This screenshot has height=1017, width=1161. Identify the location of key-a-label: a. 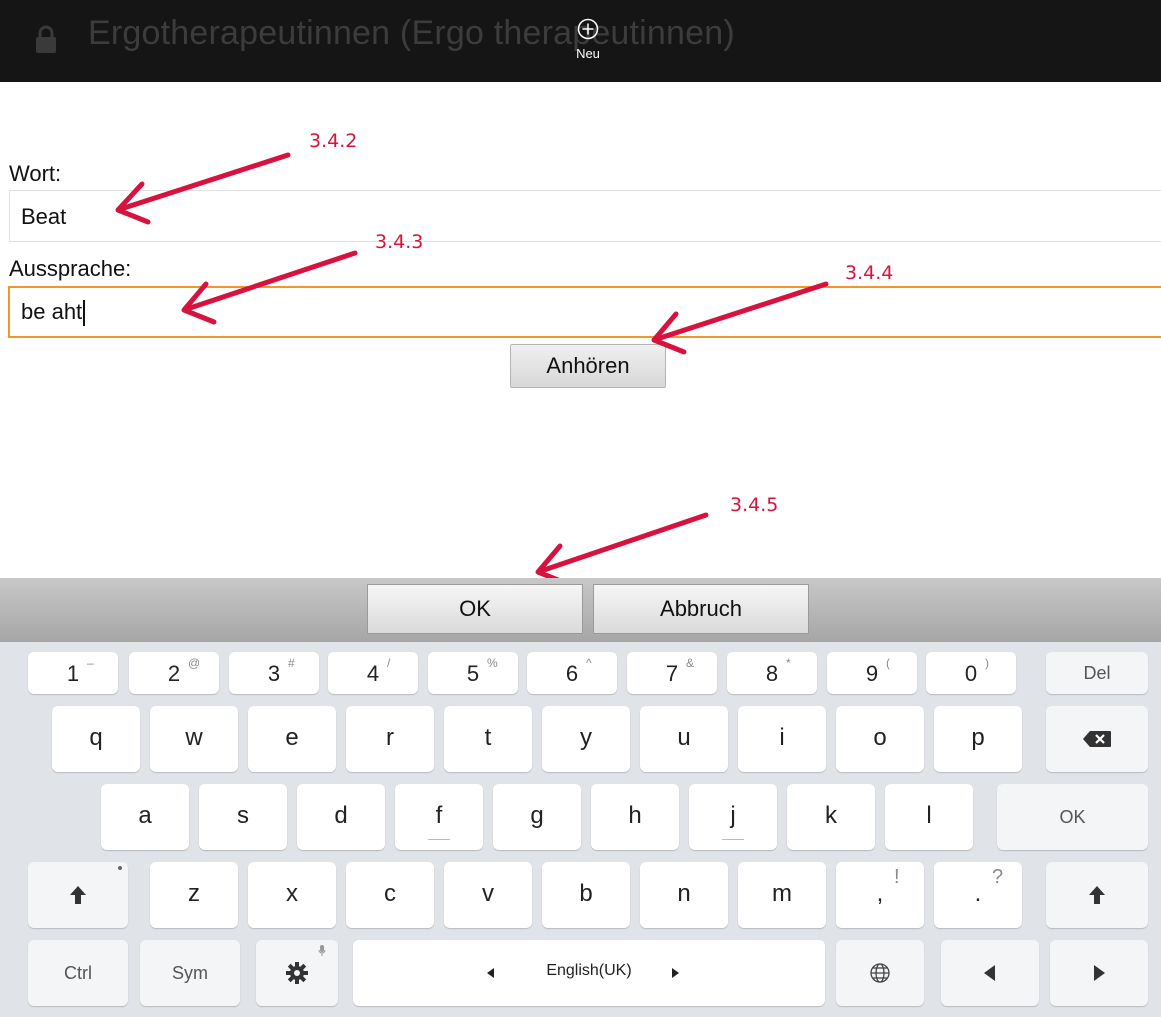
(145, 815).